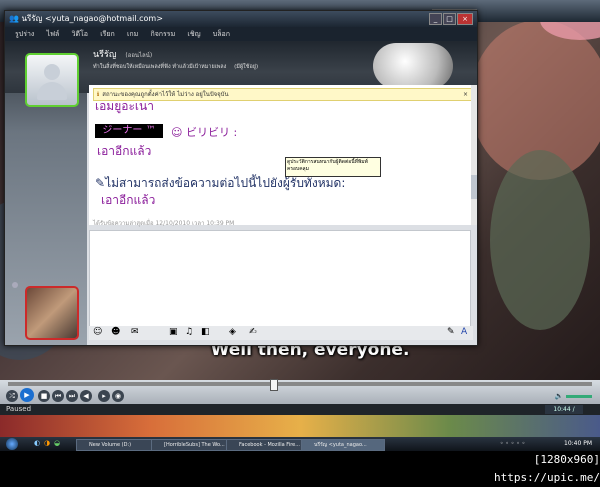  Describe the element at coordinates (281, 333) in the screenshot. I see `formatting-toolbar: ☺ ☻ ✉ ▣ ♫ ◧ ◈ ✍ ✎ A` at that location.